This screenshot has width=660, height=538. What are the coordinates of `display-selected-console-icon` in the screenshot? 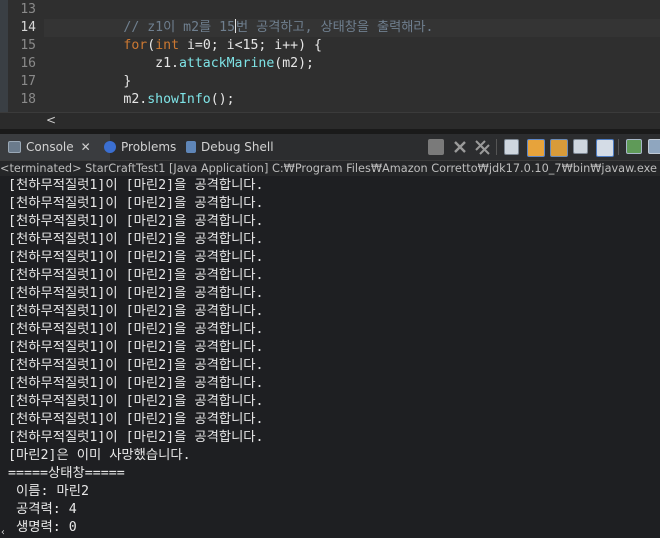 It's located at (634, 146).